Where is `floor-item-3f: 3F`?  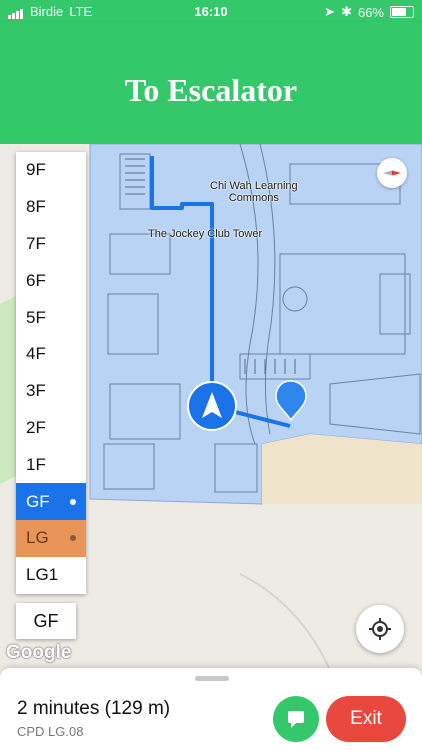 floor-item-3f: 3F is located at coordinates (51, 391).